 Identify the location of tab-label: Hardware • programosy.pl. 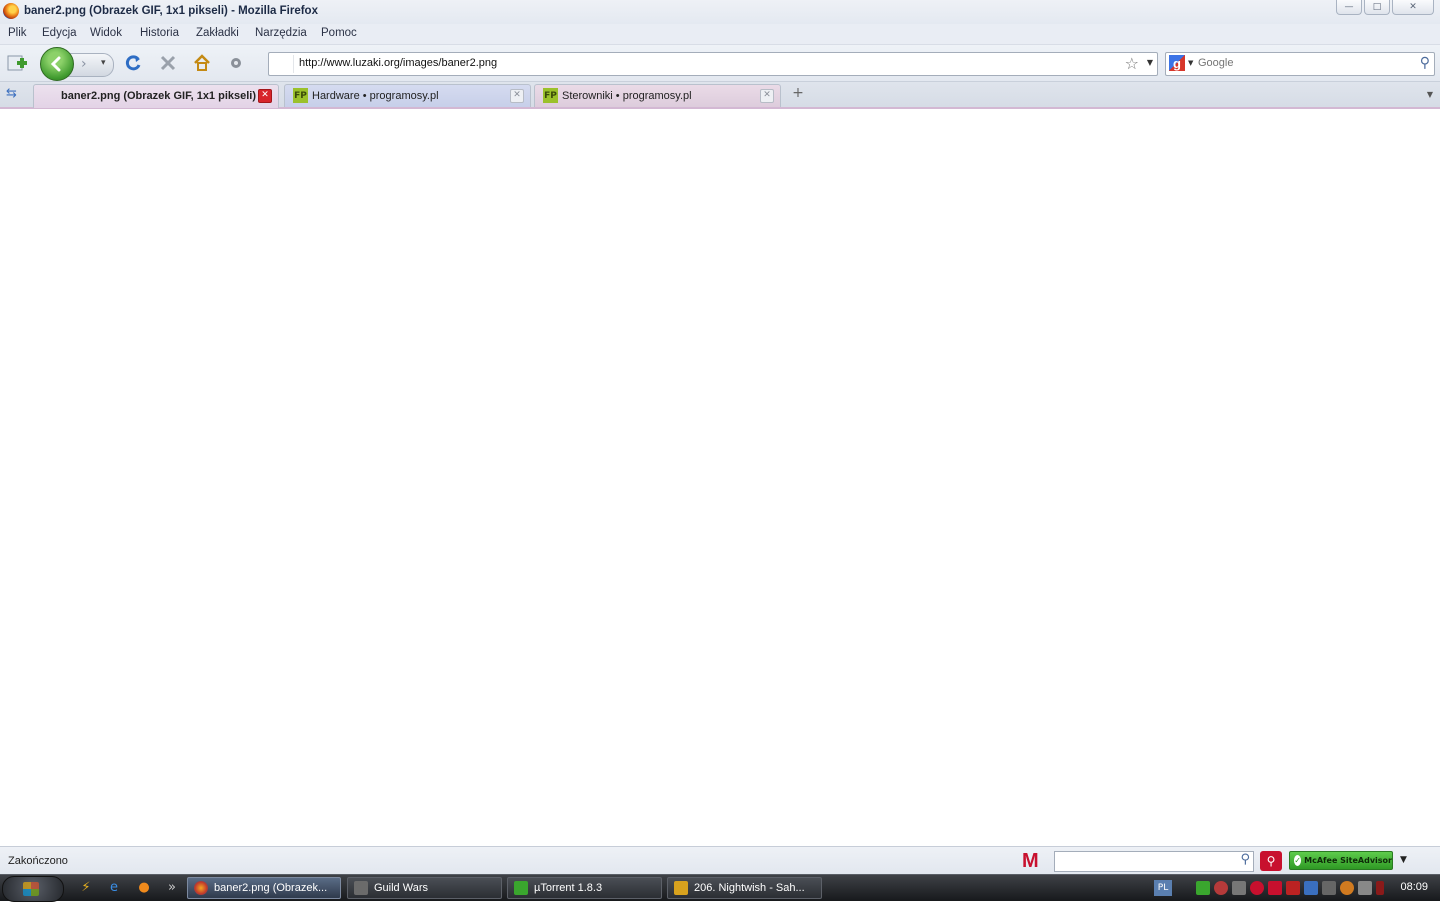
(375, 96).